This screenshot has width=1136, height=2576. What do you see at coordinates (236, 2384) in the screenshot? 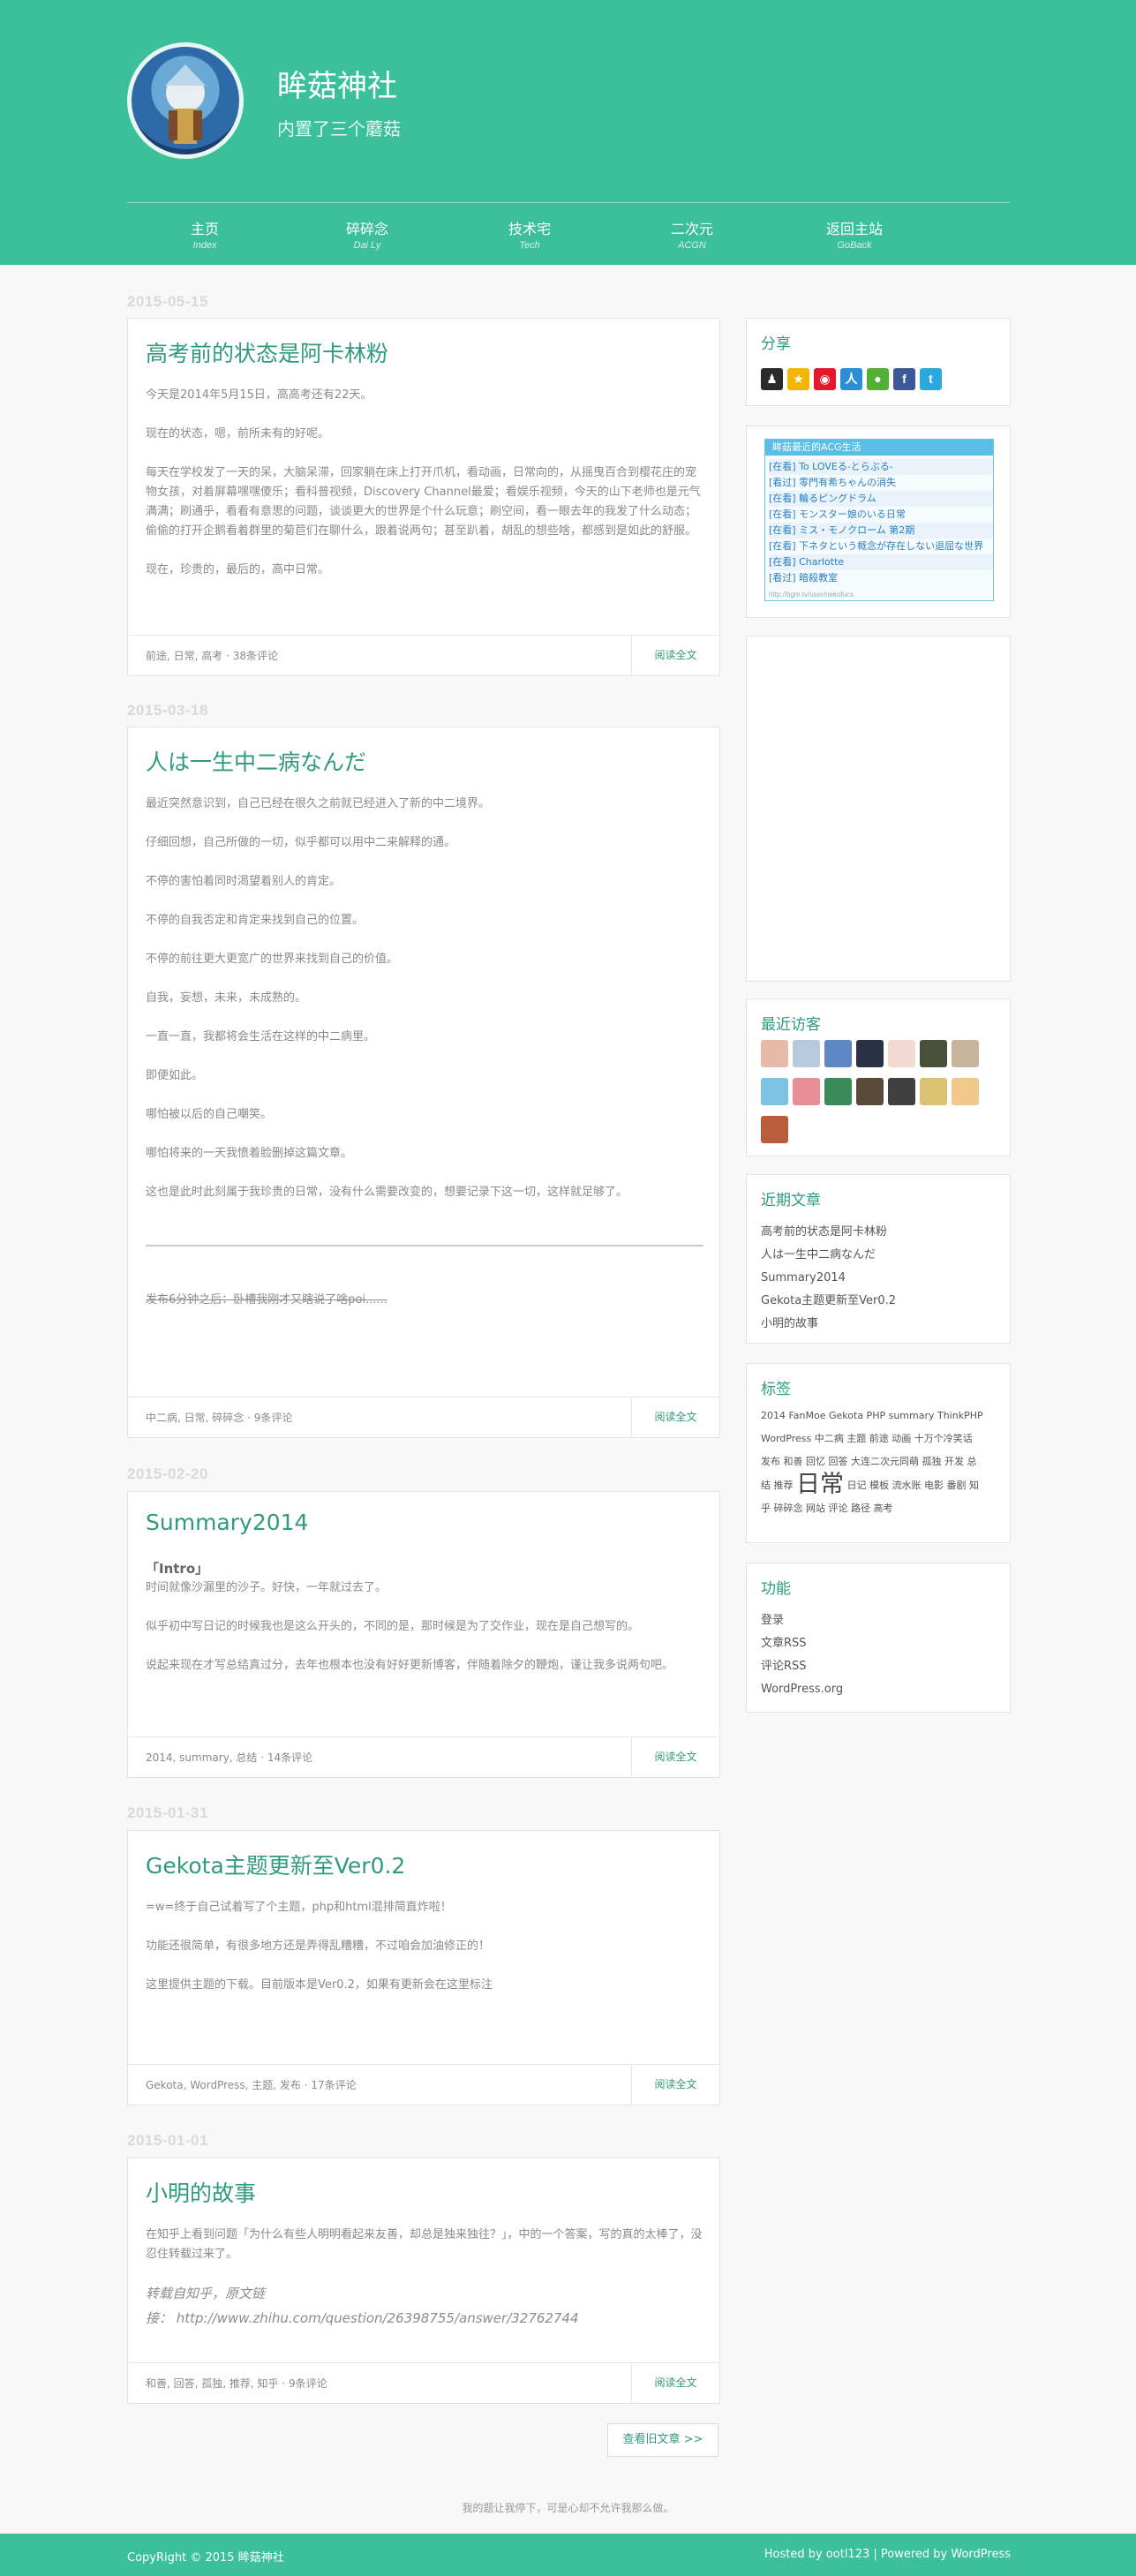
I see `post-meta: 和善, 回答, 孤独, 推荐, 知乎 · 9条评论` at bounding box center [236, 2384].